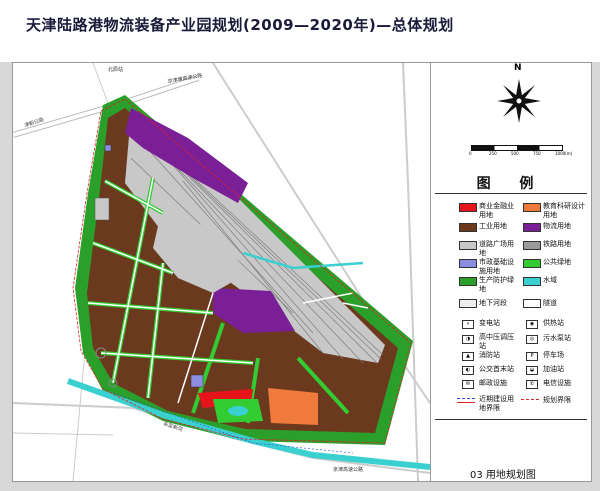 This screenshot has height=491, width=600. Describe the element at coordinates (496, 248) in the screenshot. I see `legend-label: 道路广场用地` at that location.